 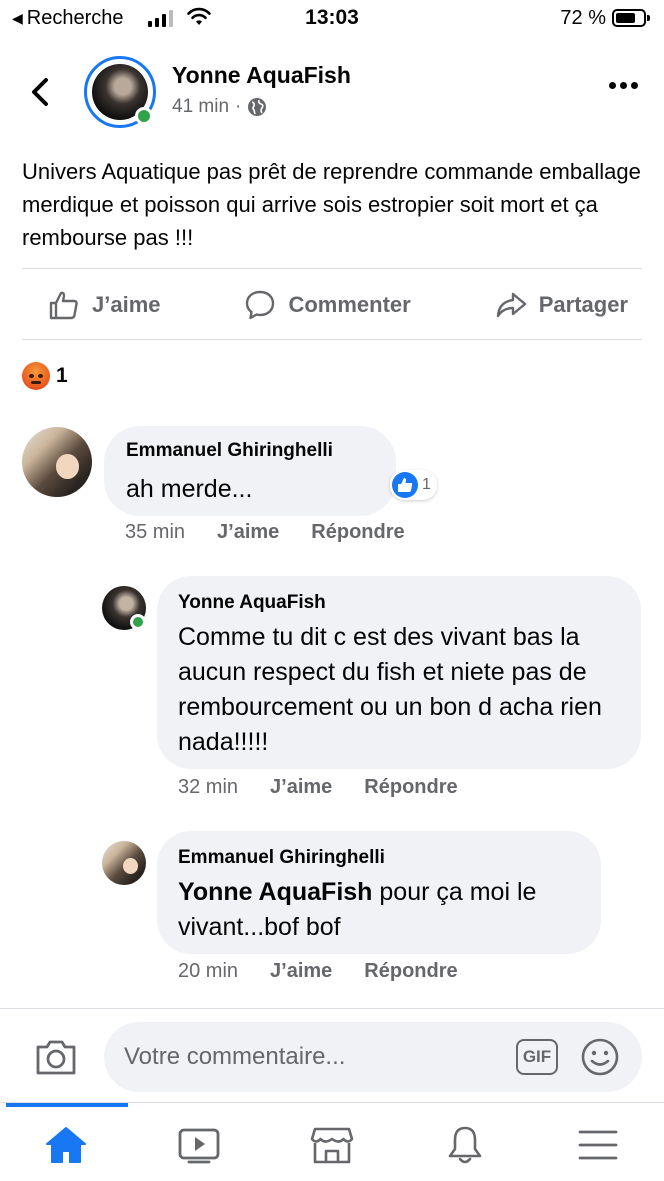 I want to click on reaction-count: 1, so click(x=62, y=375).